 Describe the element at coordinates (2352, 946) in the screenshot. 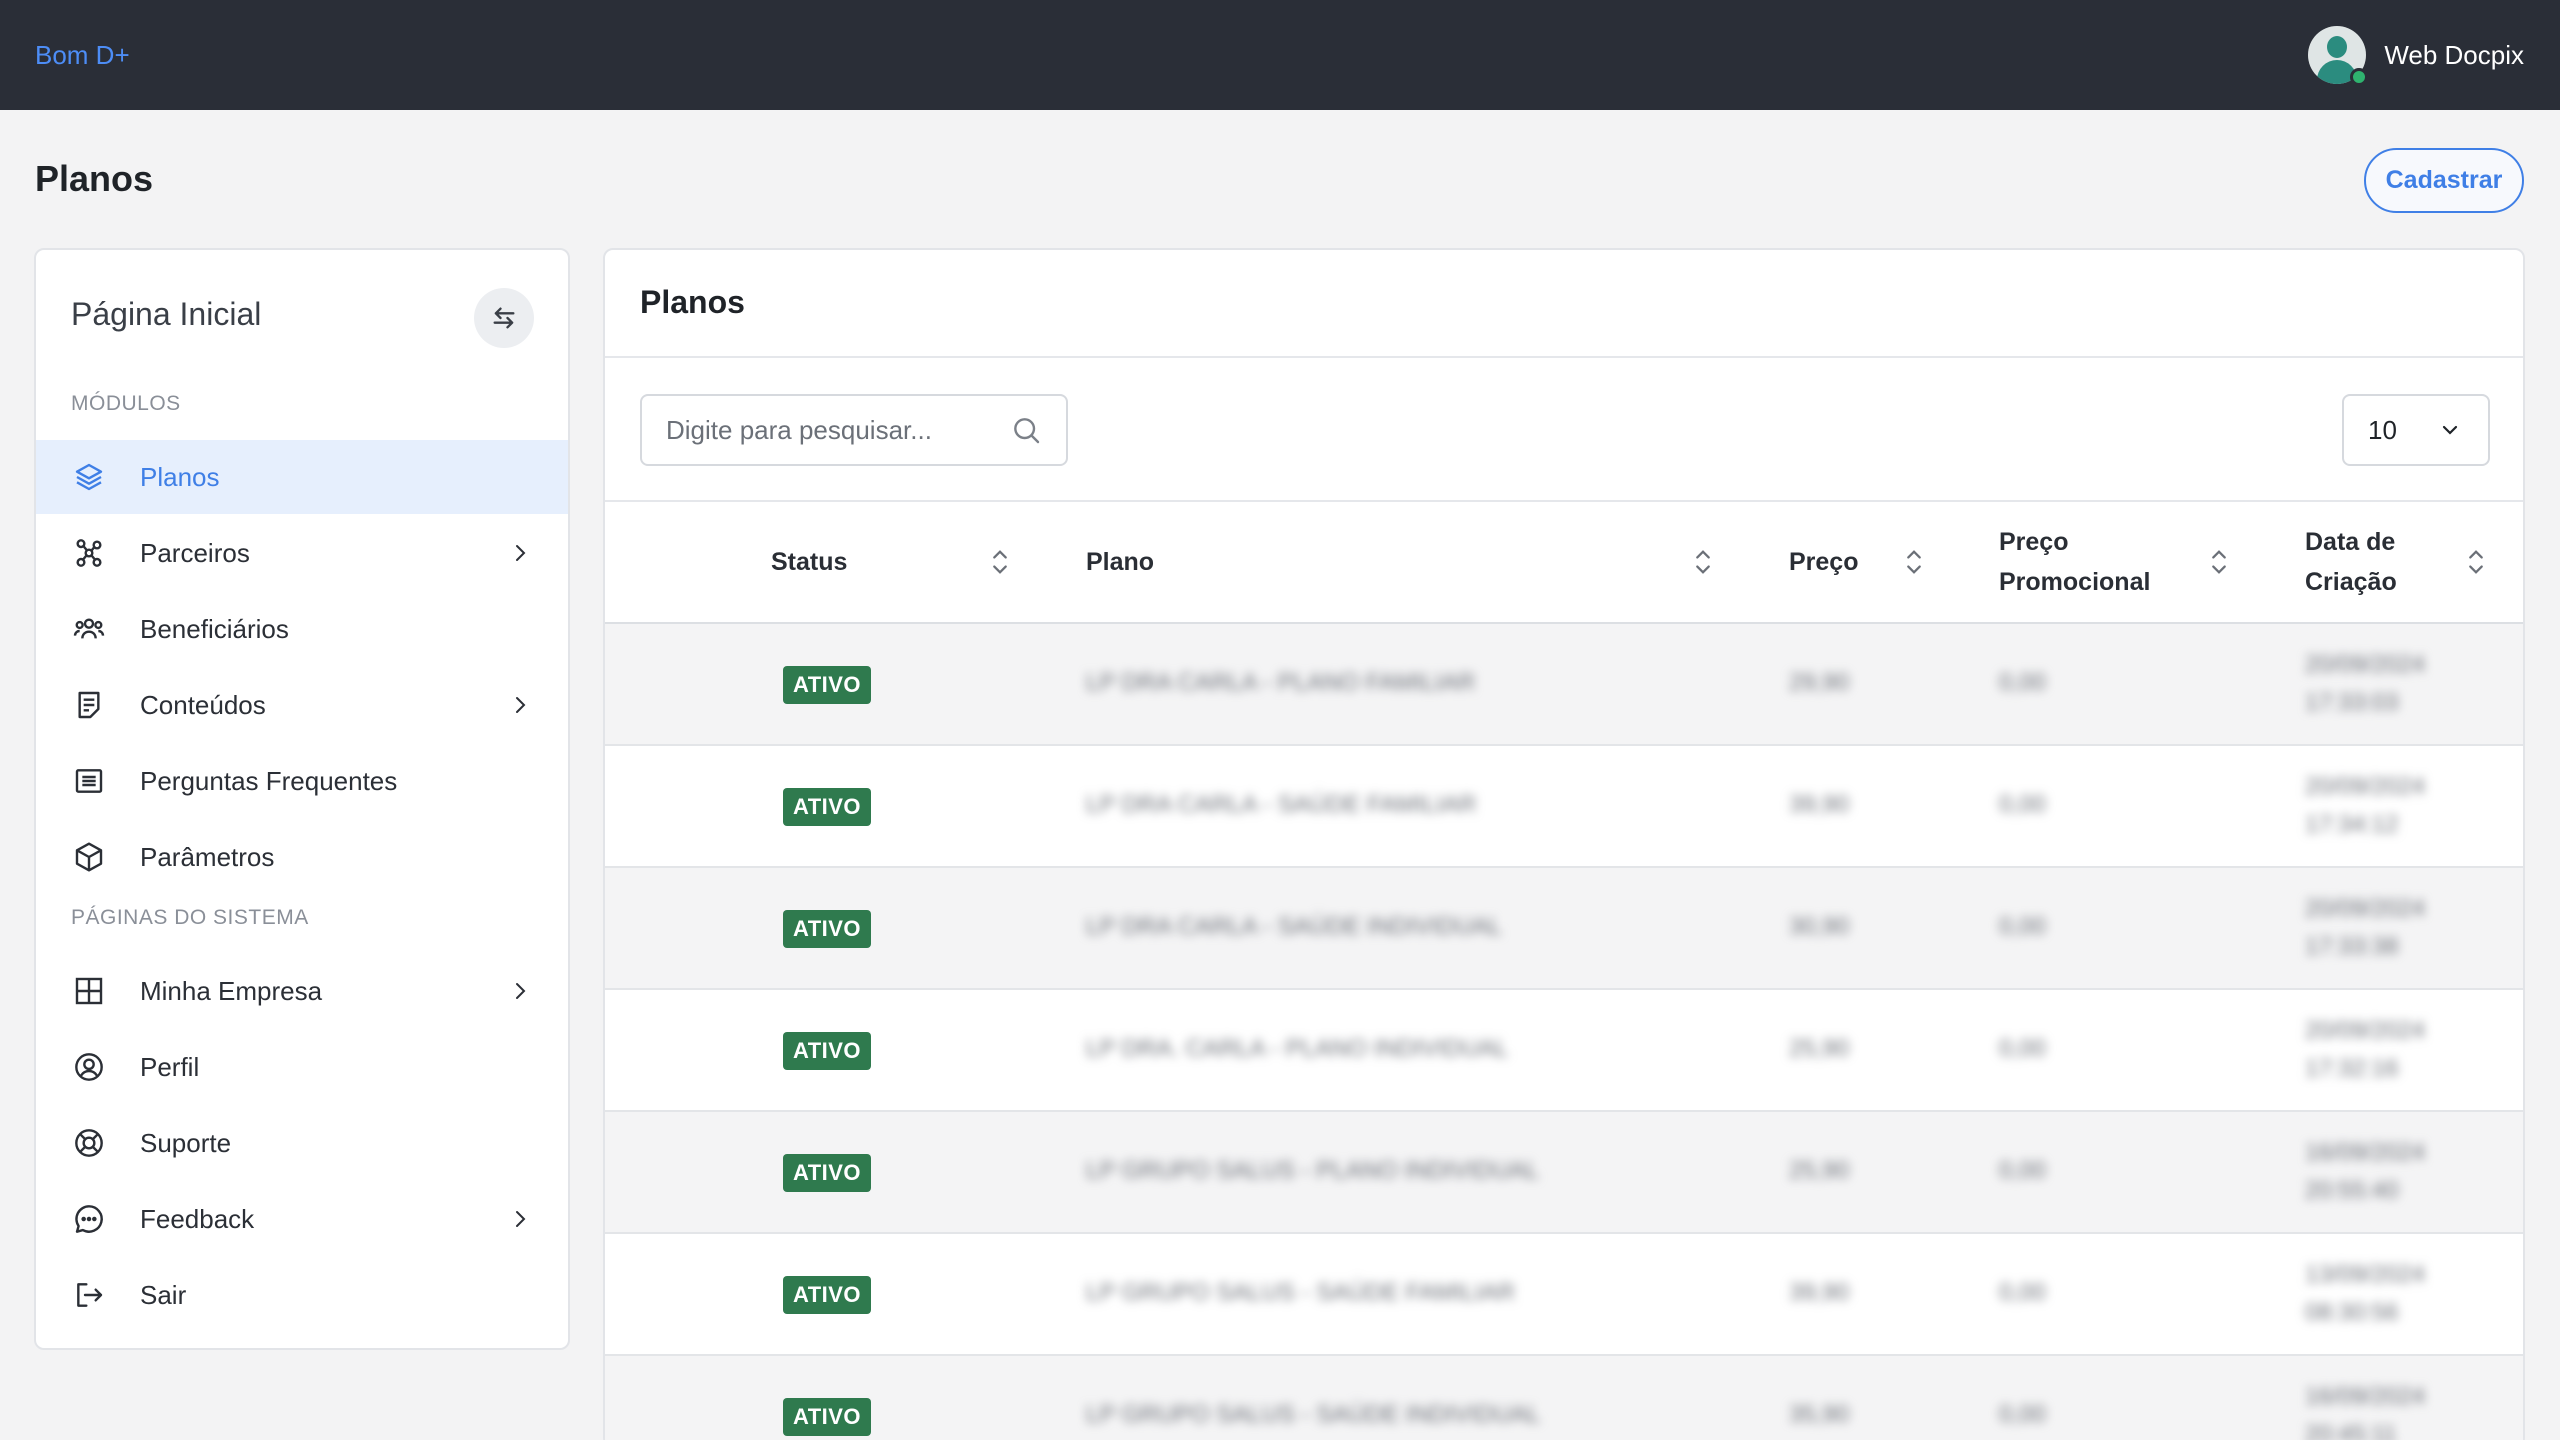

I see `created-time: 17:33:38` at that location.